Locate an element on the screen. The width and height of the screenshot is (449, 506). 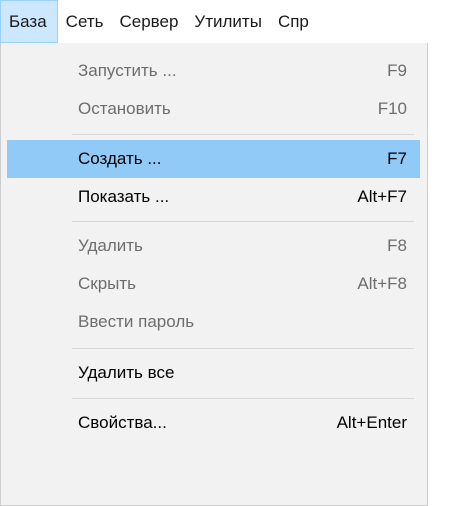
menu-item-shortcut: F10 is located at coordinates (392, 108).